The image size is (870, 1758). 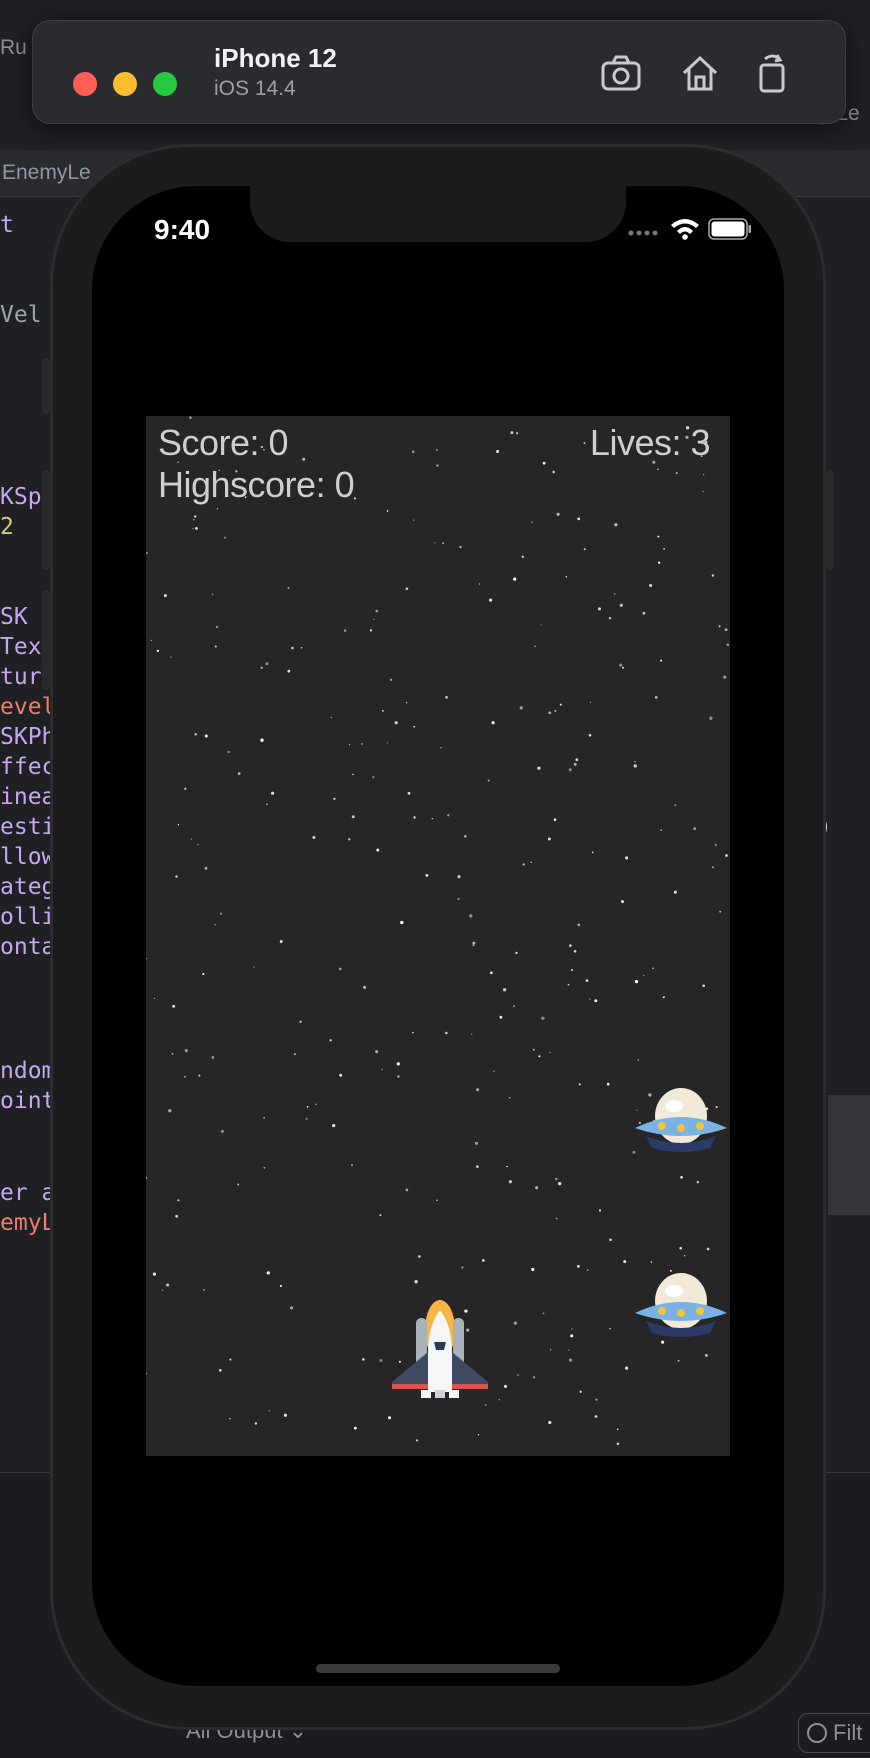 I want to click on code-fragment: Vel, so click(x=21, y=315).